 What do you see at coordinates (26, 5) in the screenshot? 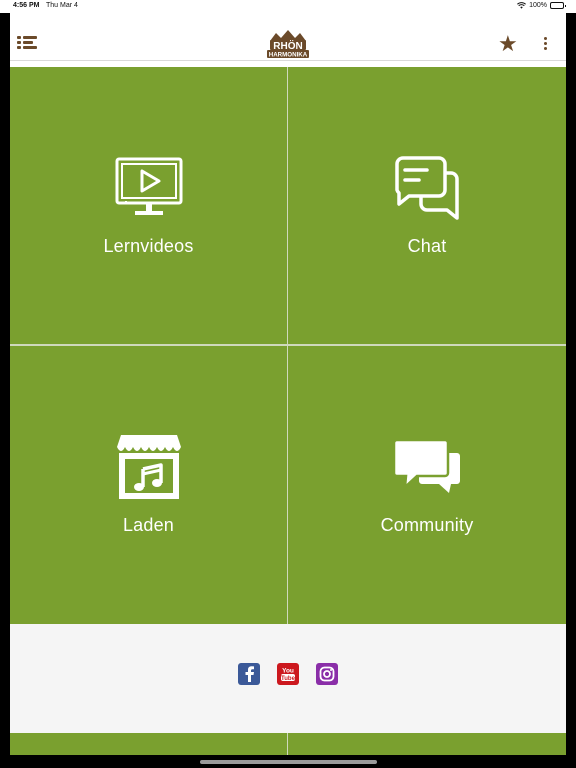
I see `status-time: 4:56 PM` at bounding box center [26, 5].